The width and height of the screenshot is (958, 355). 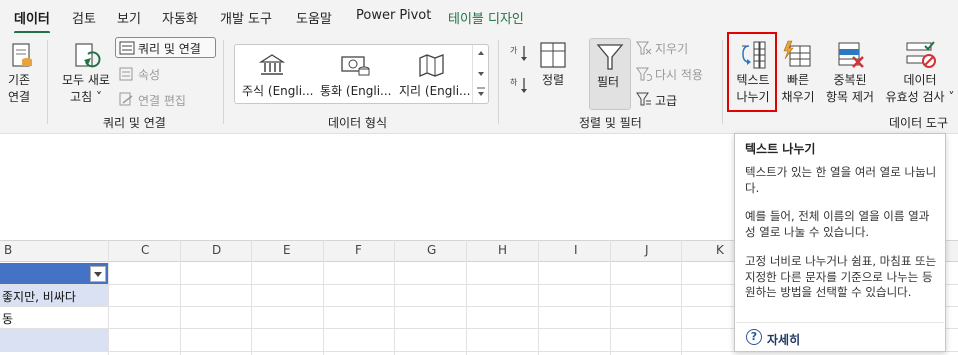 I want to click on remove-duplicates-label-2: 항목 제거, so click(x=850, y=97).